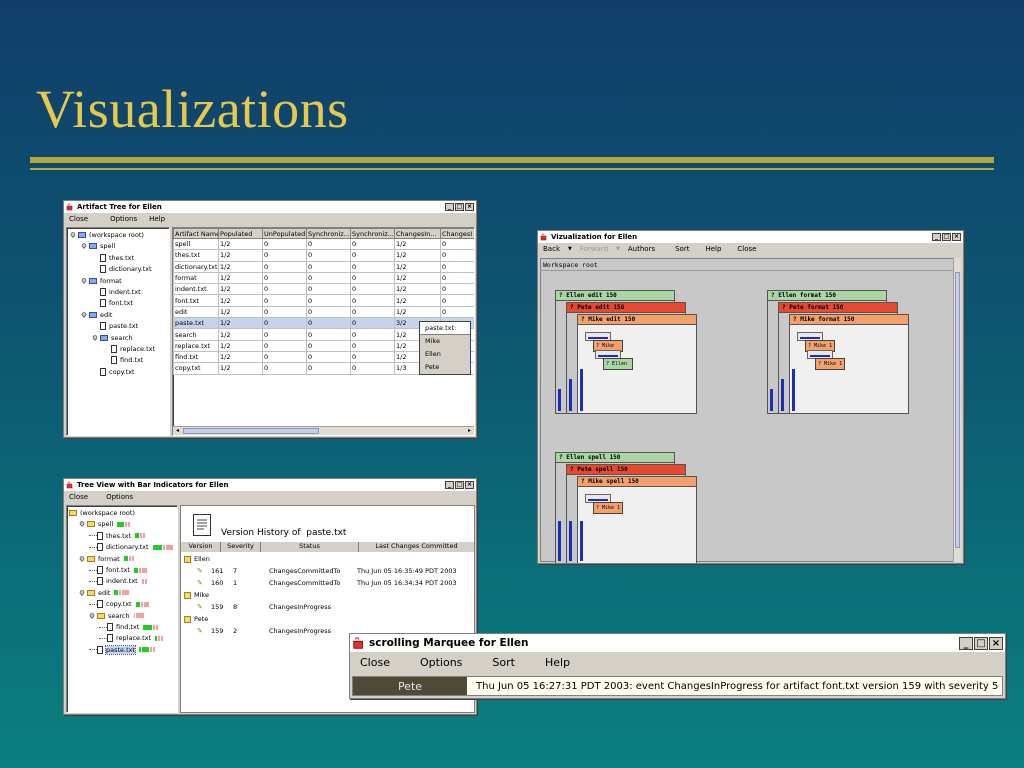  Describe the element at coordinates (445, 367) in the screenshot. I see `context-menu-item-pete: Pete` at that location.